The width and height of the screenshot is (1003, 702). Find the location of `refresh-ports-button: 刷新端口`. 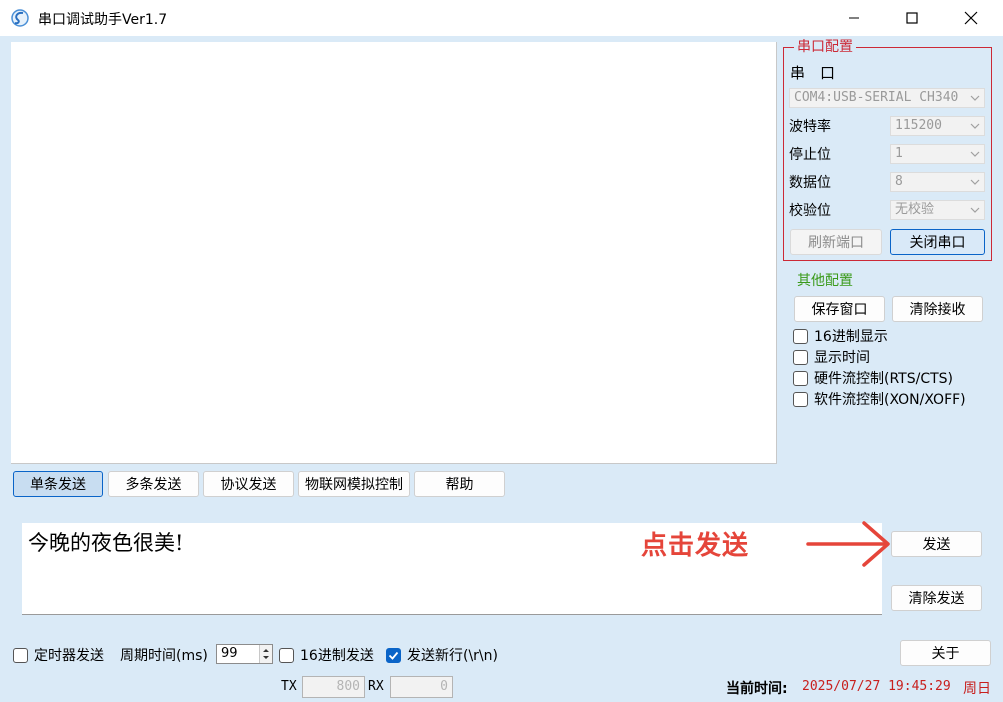

refresh-ports-button: 刷新端口 is located at coordinates (836, 242).